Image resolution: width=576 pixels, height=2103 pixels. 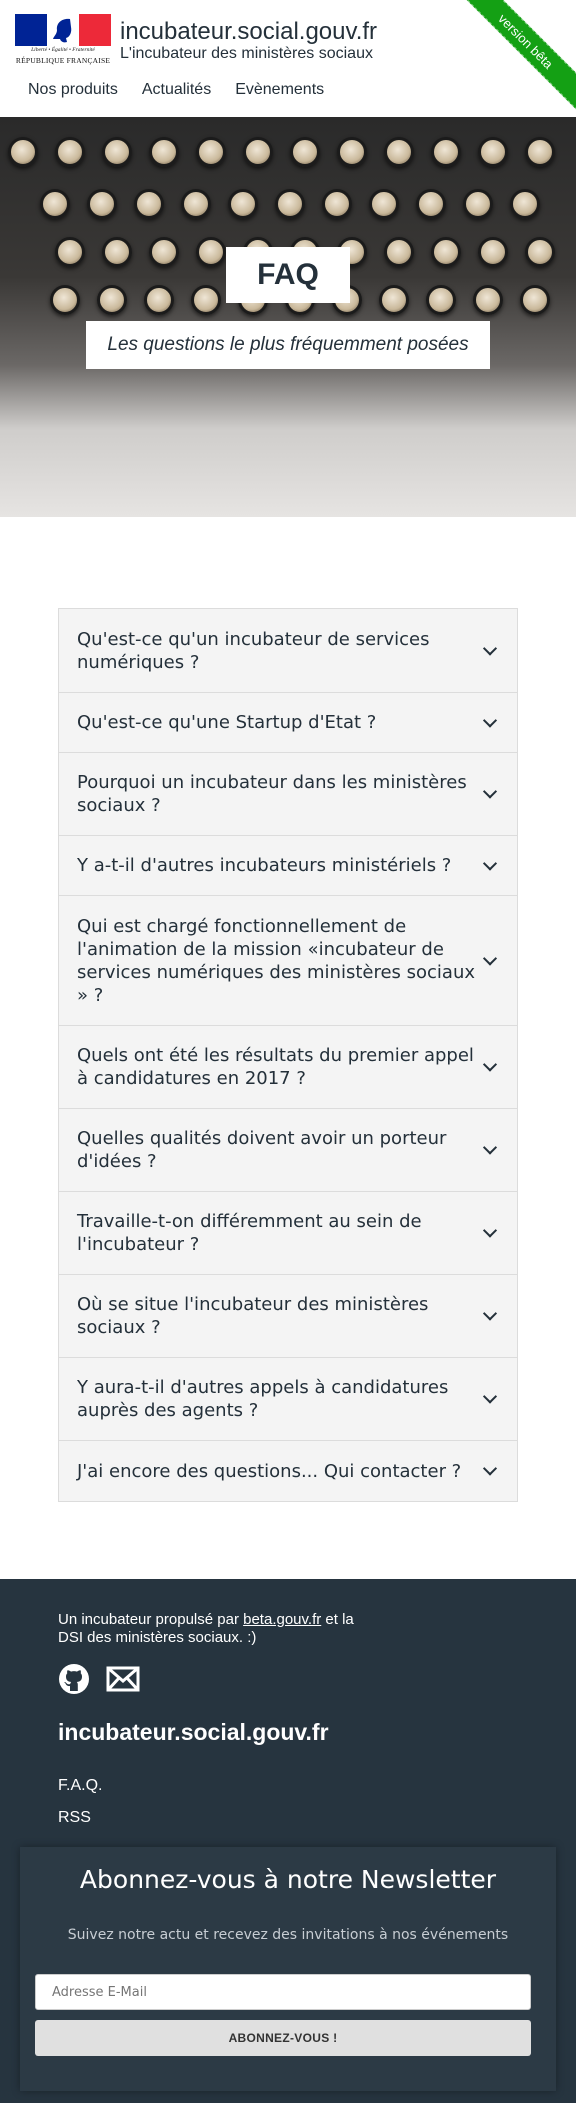 I want to click on faq-item: Qu'est-ce qu'une Startup d'Etat ?, so click(x=288, y=723).